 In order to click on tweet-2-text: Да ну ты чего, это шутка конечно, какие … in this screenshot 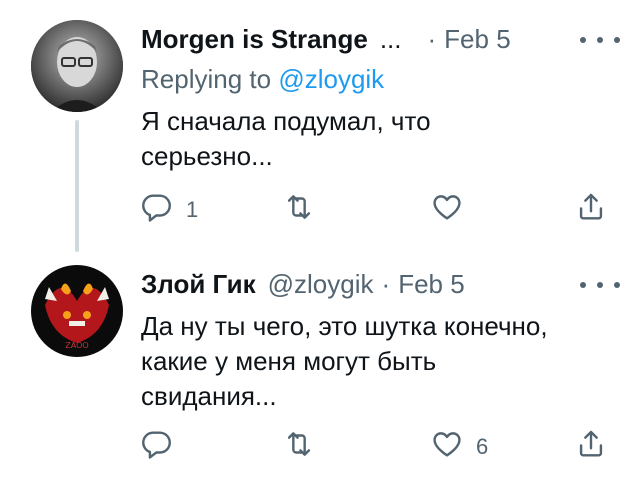, I will do `click(344, 361)`.